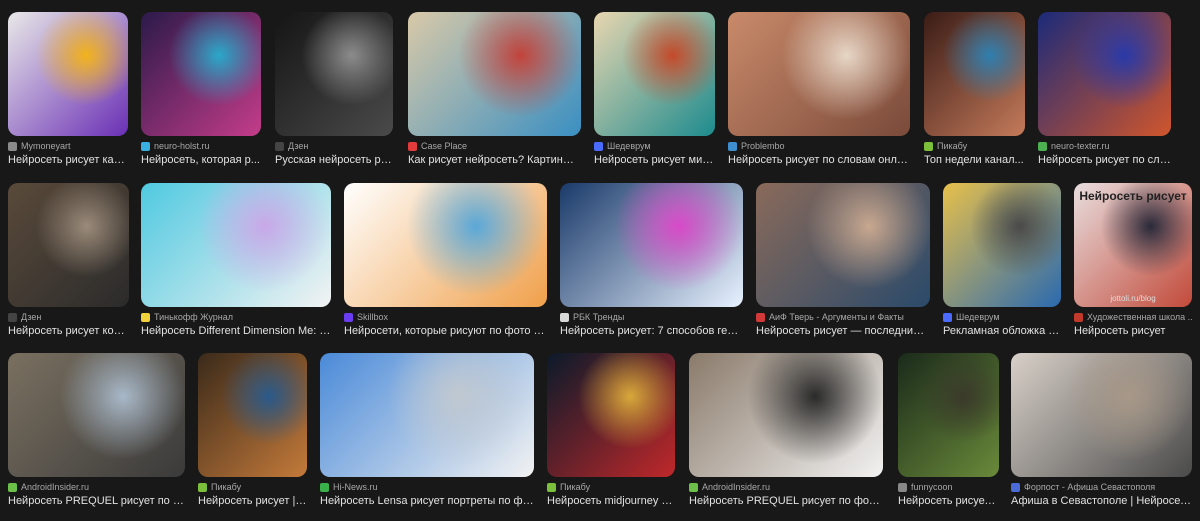 Image resolution: width=1200 pixels, height=521 pixels. I want to click on result-source: Skillbox, so click(445, 317).